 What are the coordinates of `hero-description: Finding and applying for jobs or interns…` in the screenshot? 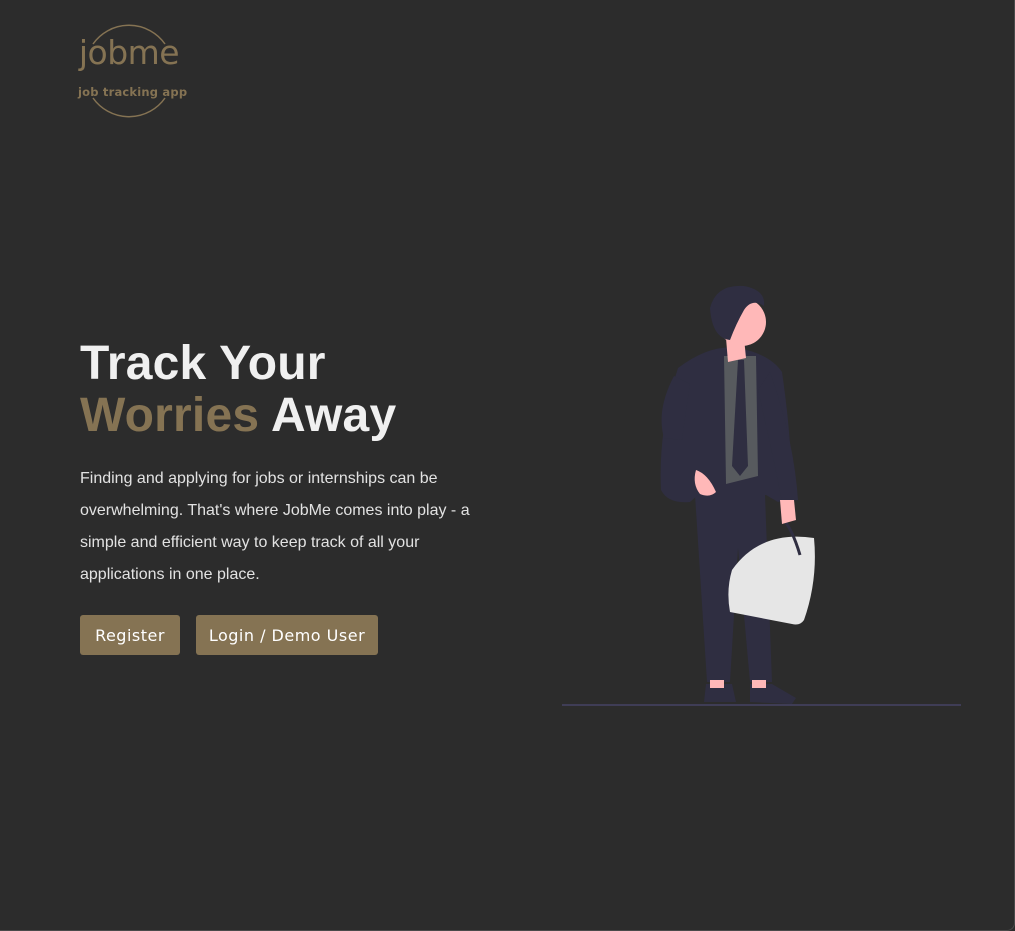 It's located at (275, 526).